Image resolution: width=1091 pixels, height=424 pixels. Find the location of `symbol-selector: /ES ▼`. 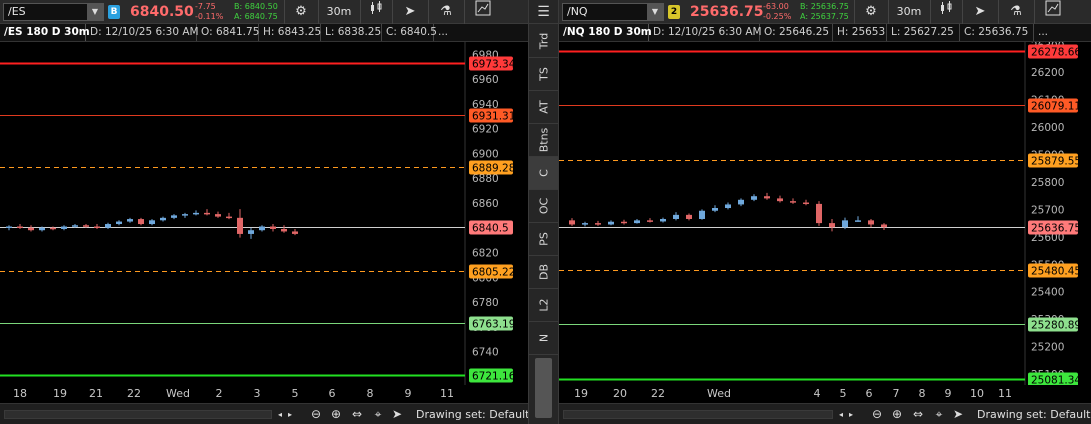

symbol-selector: /ES ▼ is located at coordinates (53, 12).